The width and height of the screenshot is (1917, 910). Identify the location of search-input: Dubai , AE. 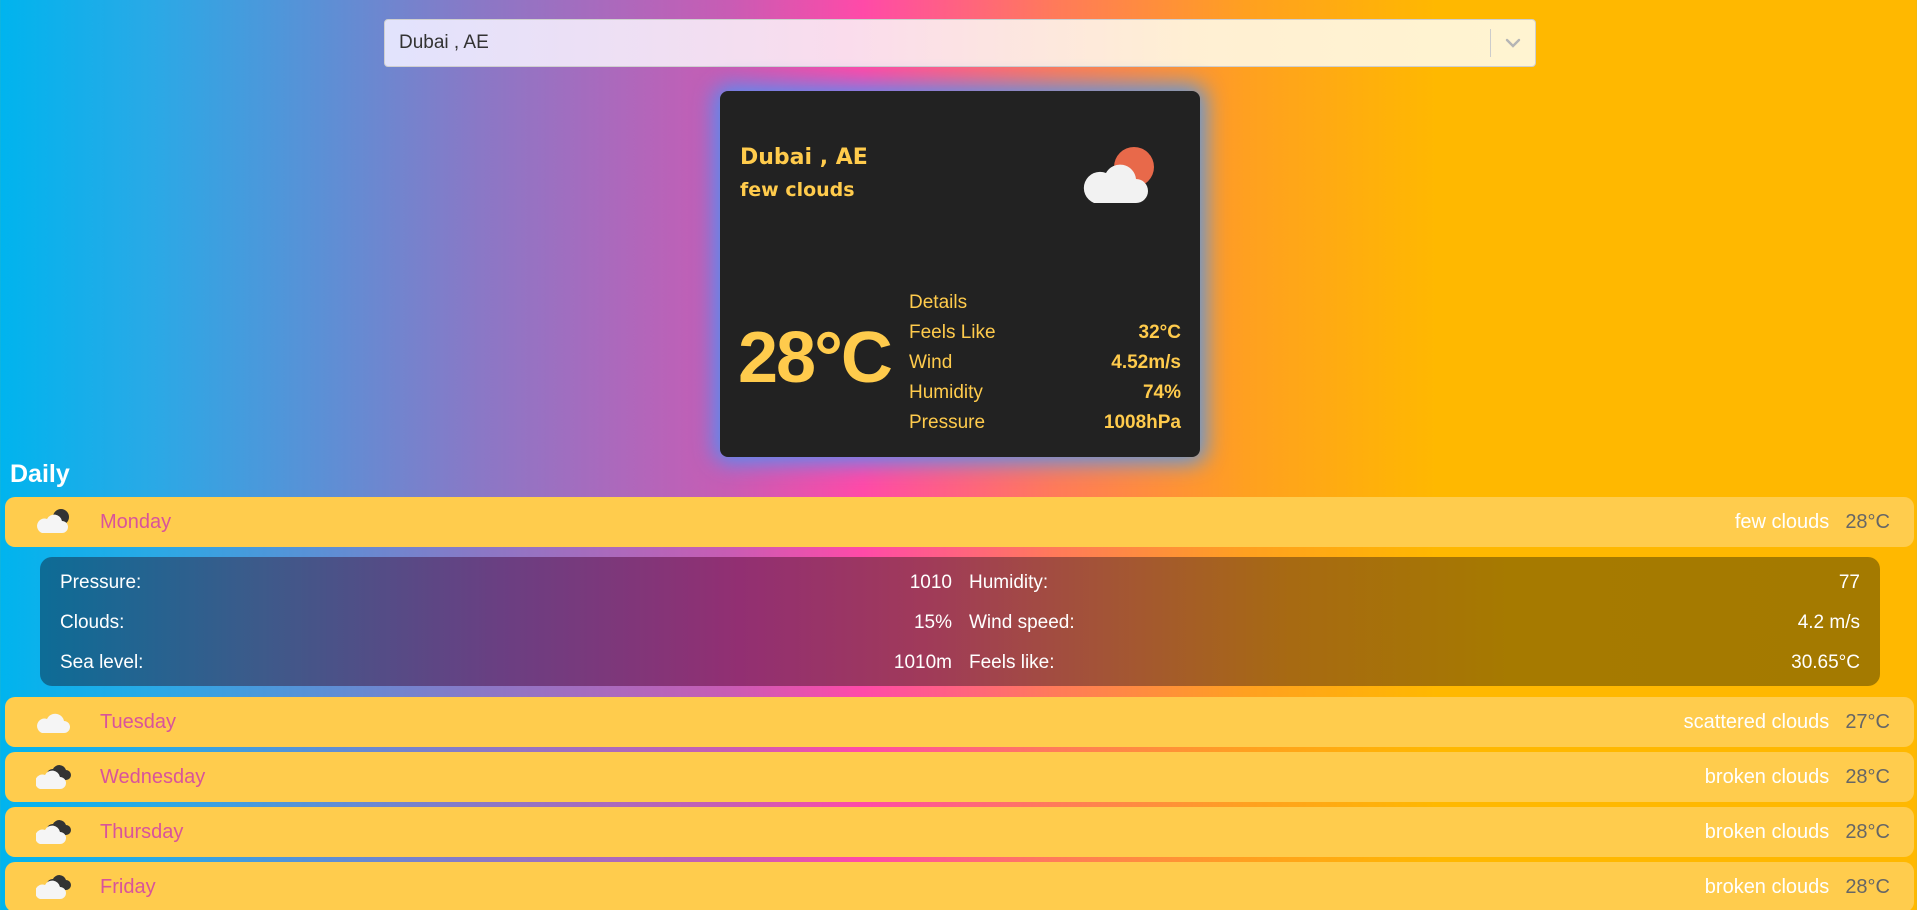
(937, 43).